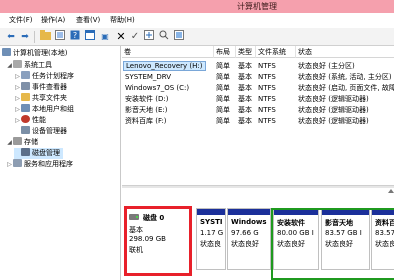 The image size is (394, 280). What do you see at coordinates (53, 76) in the screenshot?
I see `tree-item-label: 任务计划程序` at bounding box center [53, 76].